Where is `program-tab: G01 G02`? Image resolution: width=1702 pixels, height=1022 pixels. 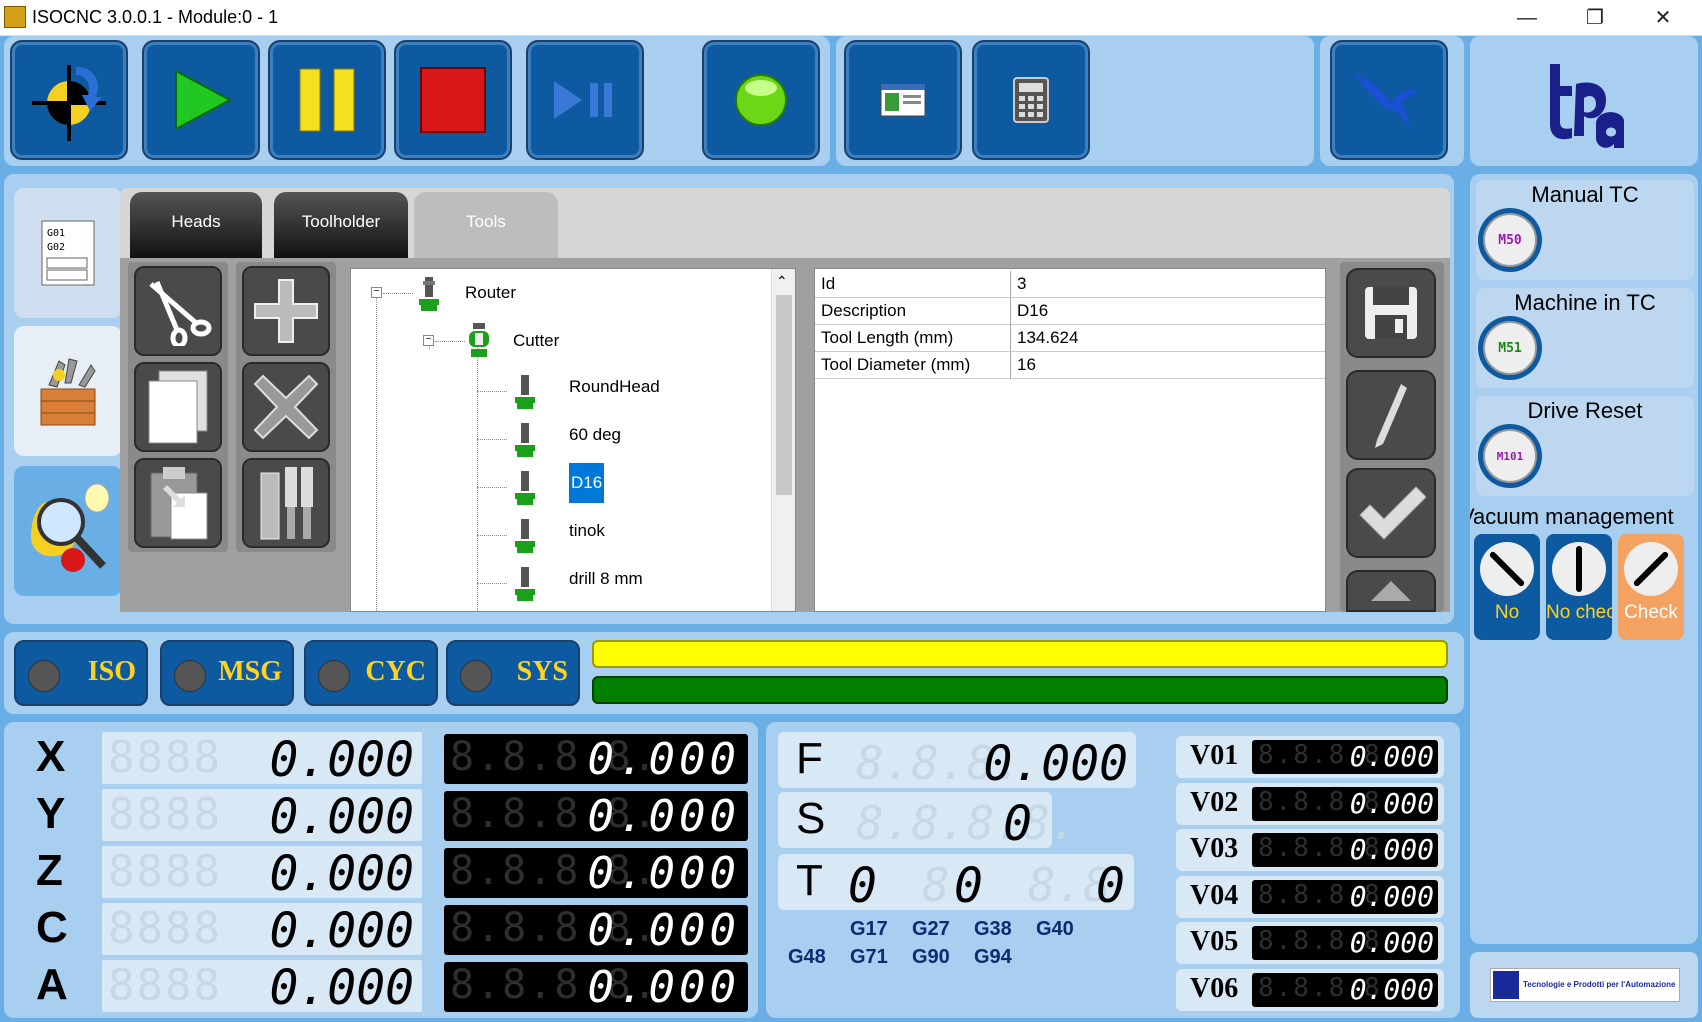
program-tab: G01 G02 is located at coordinates (68, 253).